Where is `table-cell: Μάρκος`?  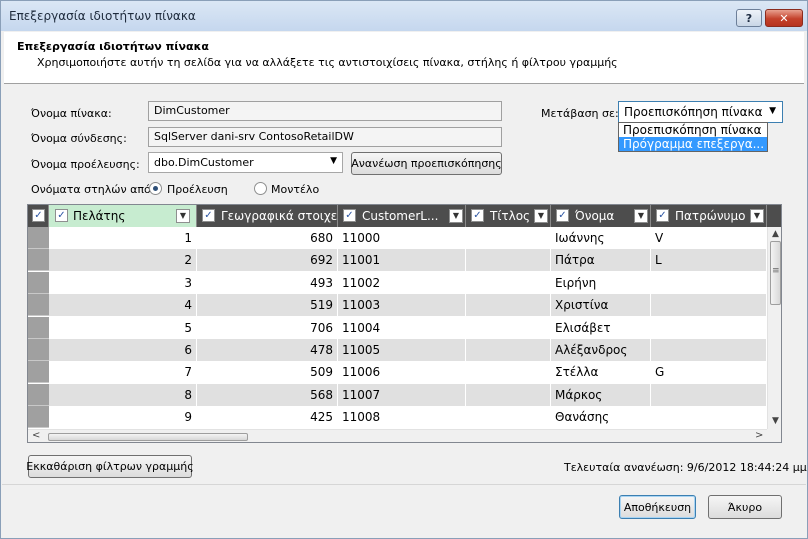
table-cell: Μάρκος is located at coordinates (601, 394).